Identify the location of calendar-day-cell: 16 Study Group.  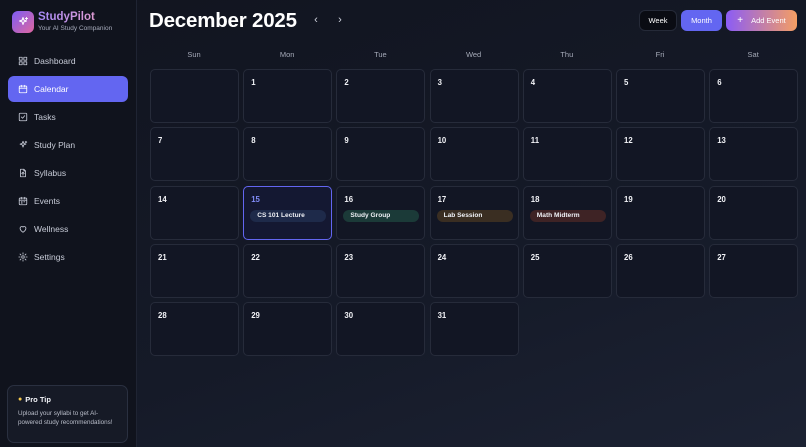
(381, 212).